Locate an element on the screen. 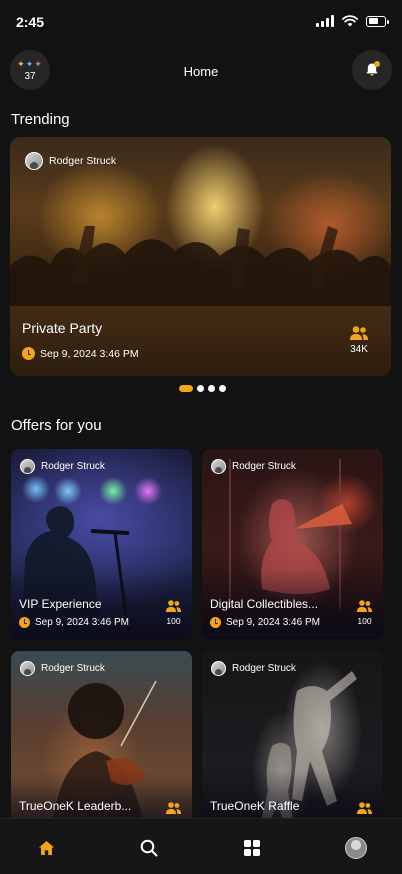 The height and width of the screenshot is (874, 402). grid-icon is located at coordinates (252, 848).